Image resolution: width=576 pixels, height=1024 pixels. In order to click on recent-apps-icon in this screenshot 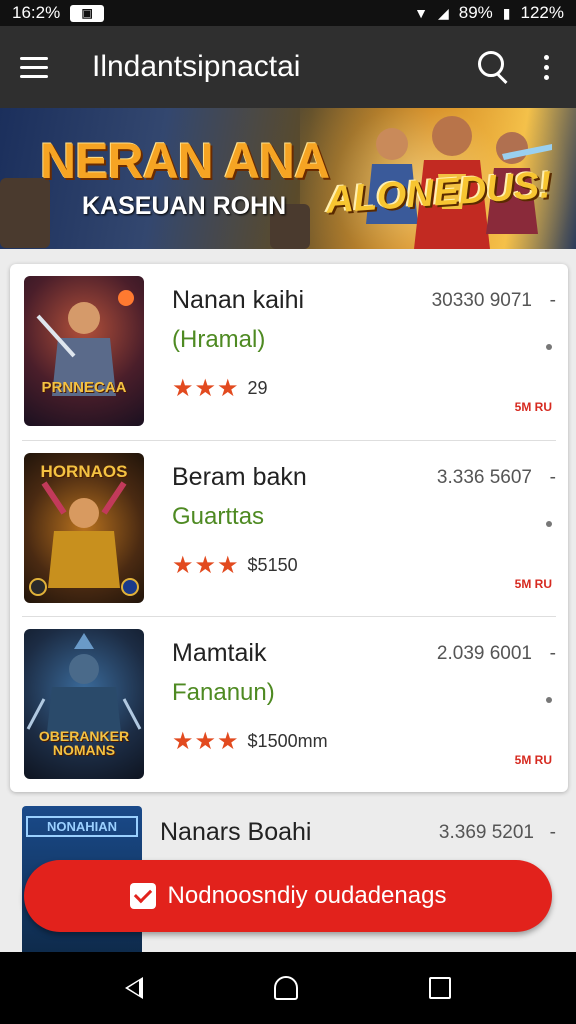, I will do `click(439, 988)`.